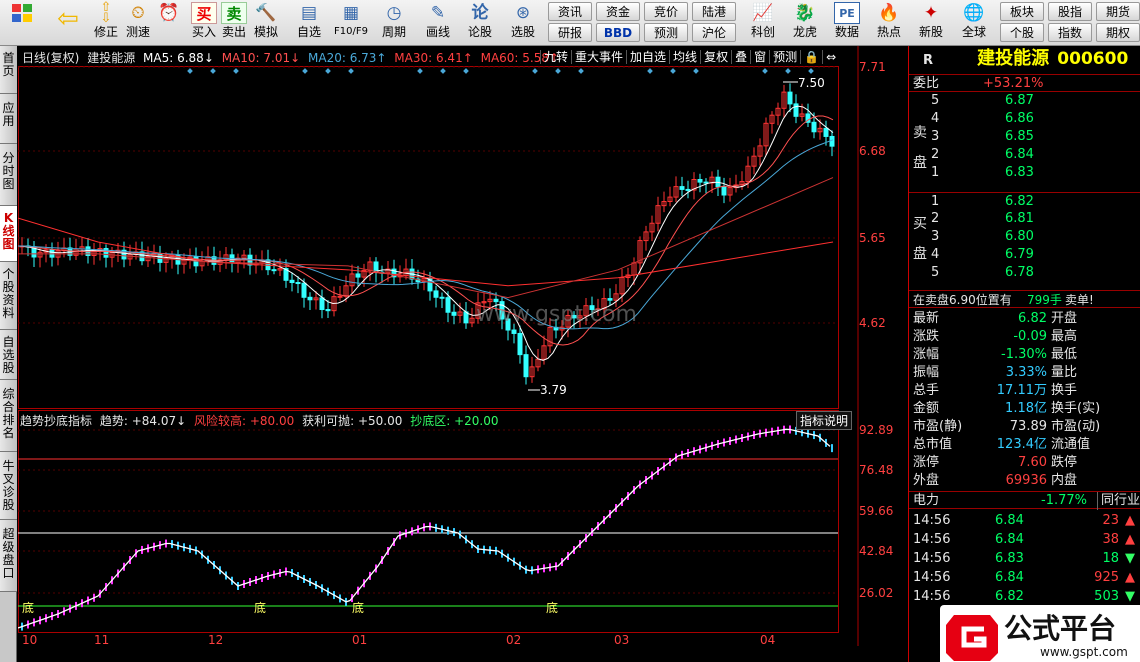 The height and width of the screenshot is (662, 1140). Describe the element at coordinates (360, 640) in the screenshot. I see `x-tick: 01` at that location.